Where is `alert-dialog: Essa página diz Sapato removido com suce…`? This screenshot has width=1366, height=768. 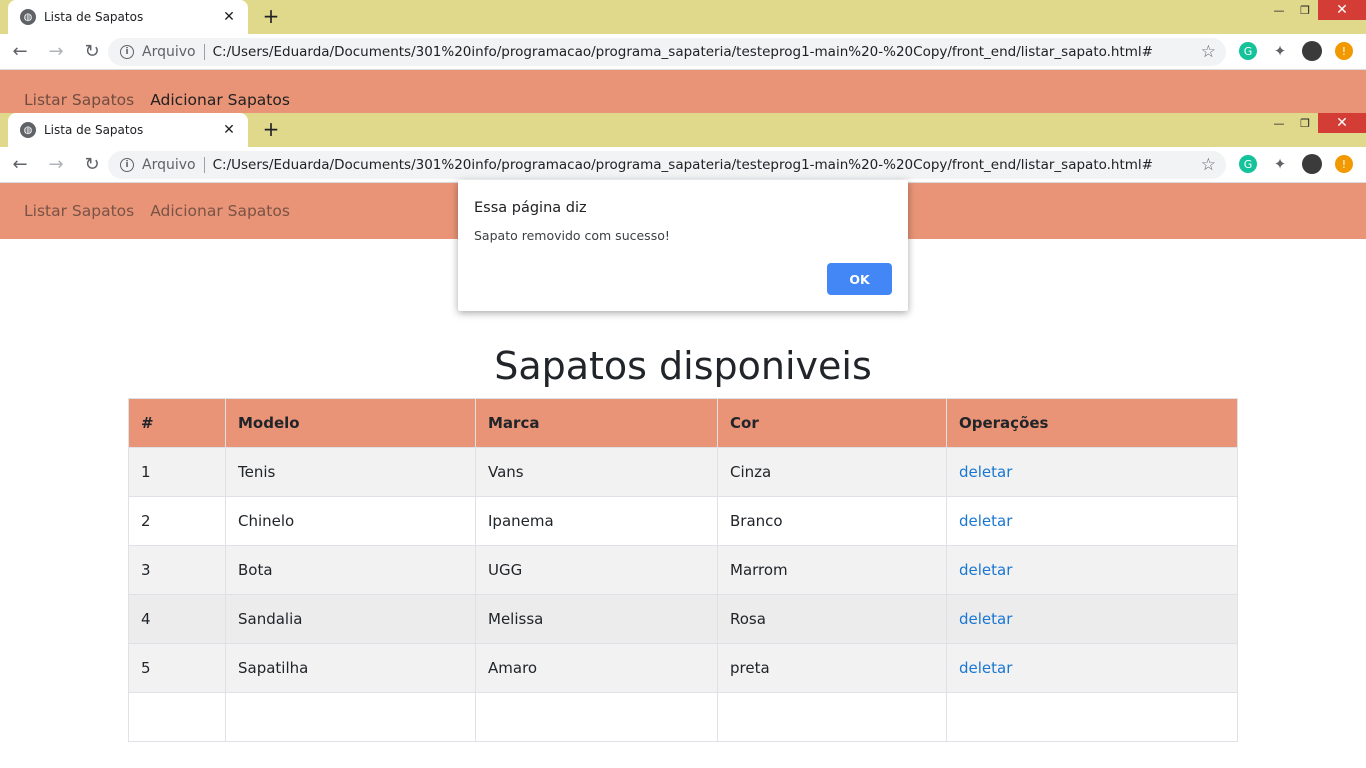 alert-dialog: Essa página diz Sapato removido com suce… is located at coordinates (683, 245).